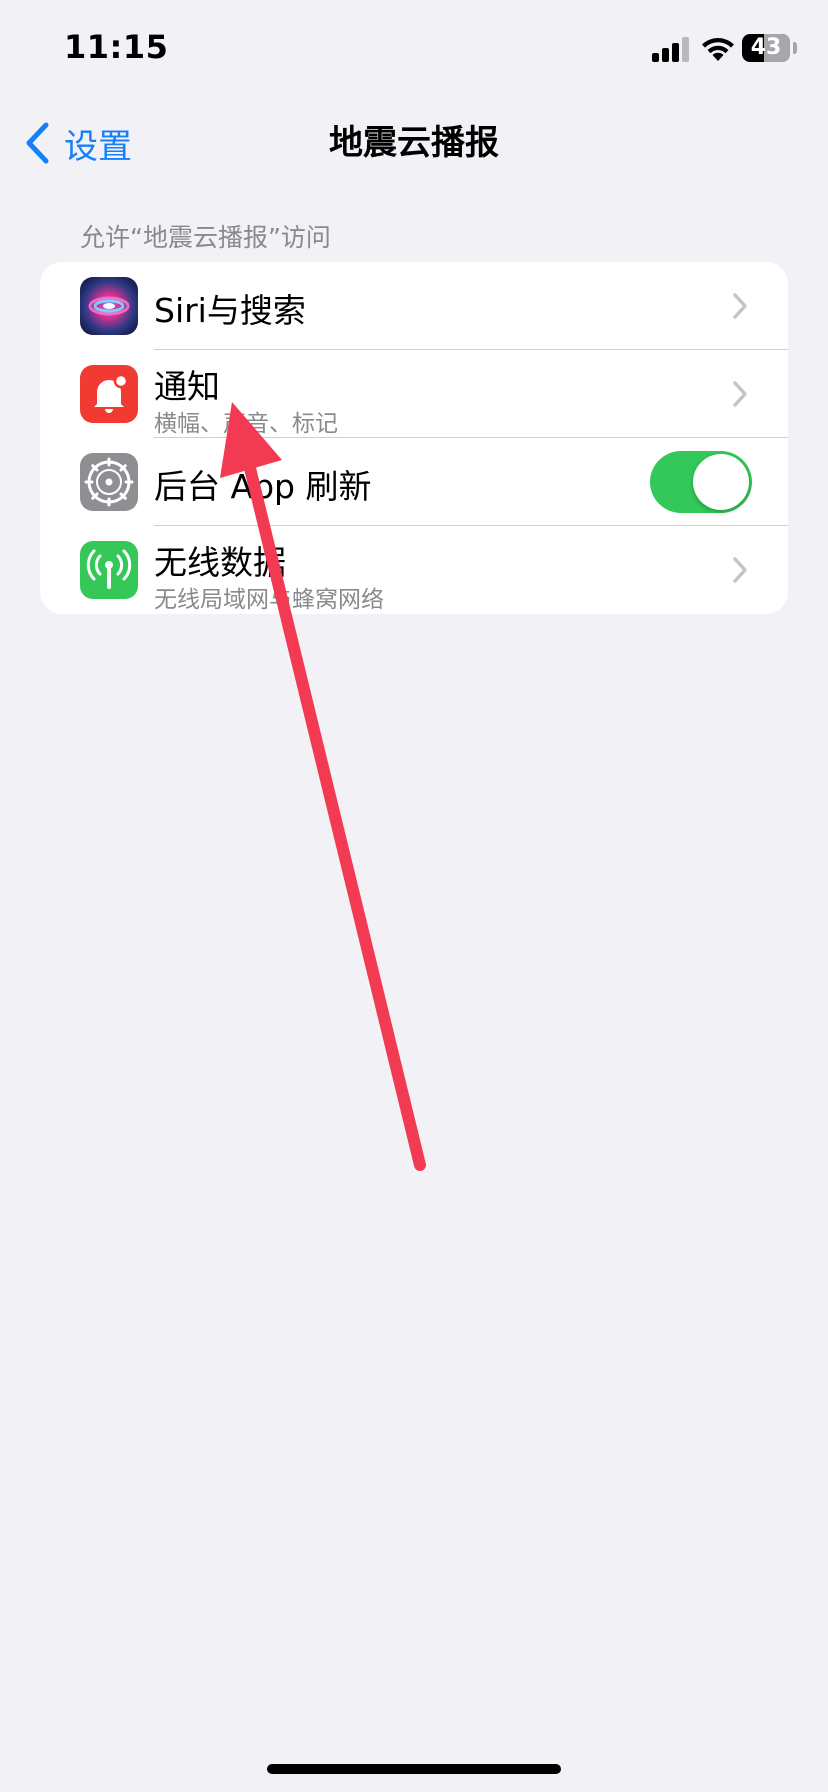 This screenshot has height=1792, width=828. What do you see at coordinates (263, 486) in the screenshot?
I see `row-title: 后台 App 刷新` at bounding box center [263, 486].